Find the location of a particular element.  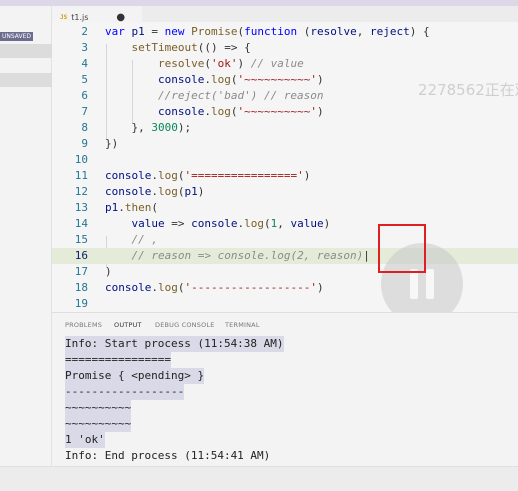

code-token: '~~~~~~~~~~' is located at coordinates (277, 79).